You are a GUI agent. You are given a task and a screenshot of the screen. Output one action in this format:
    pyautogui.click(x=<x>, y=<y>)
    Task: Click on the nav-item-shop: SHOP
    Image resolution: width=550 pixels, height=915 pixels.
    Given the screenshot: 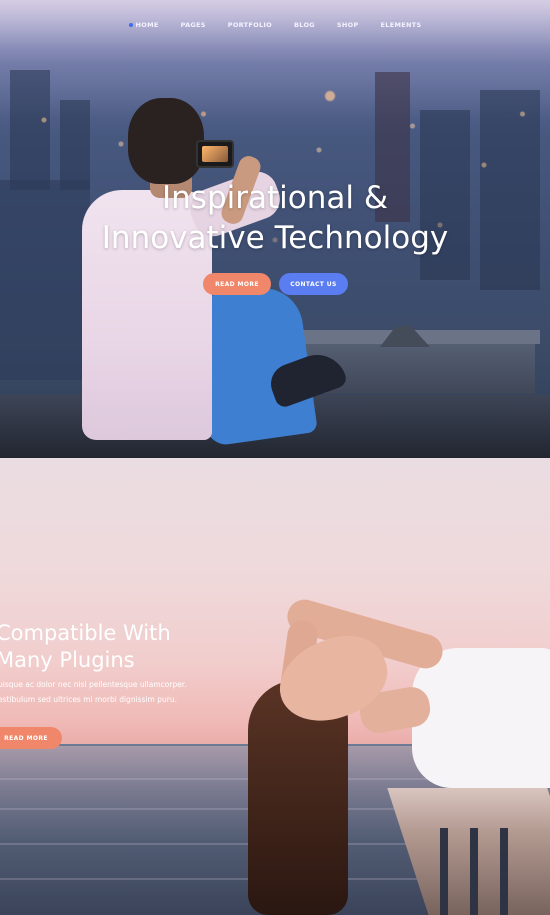 What is the action you would take?
    pyautogui.click(x=348, y=25)
    